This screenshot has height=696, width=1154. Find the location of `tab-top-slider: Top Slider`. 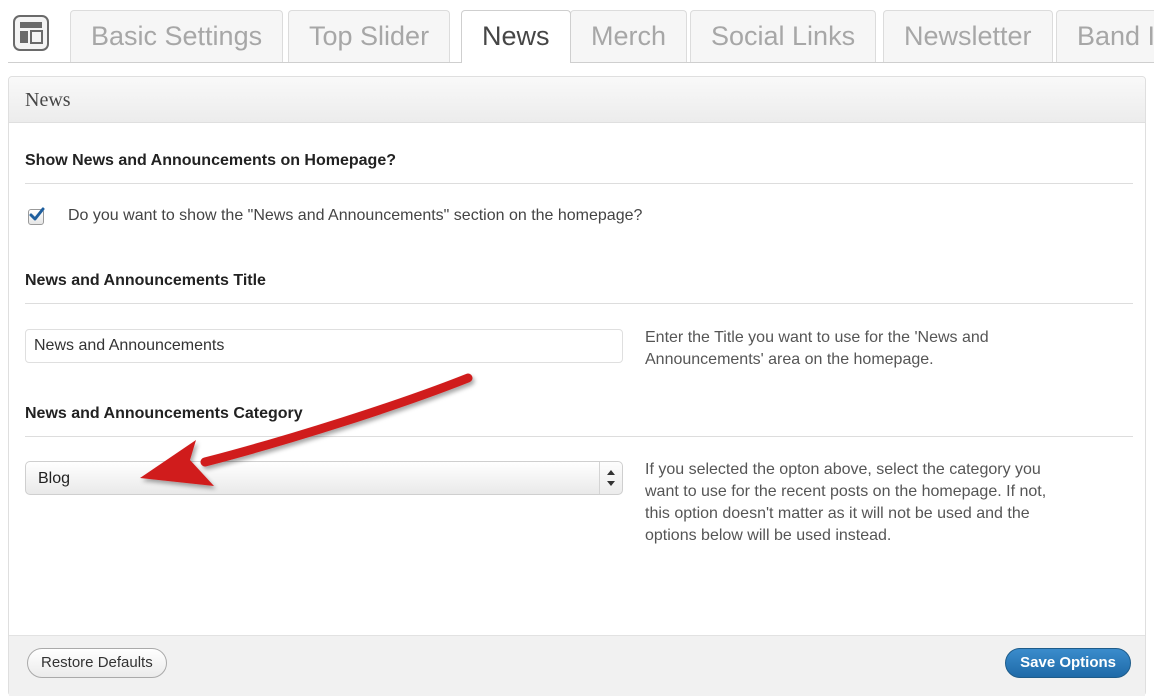

tab-top-slider: Top Slider is located at coordinates (369, 36).